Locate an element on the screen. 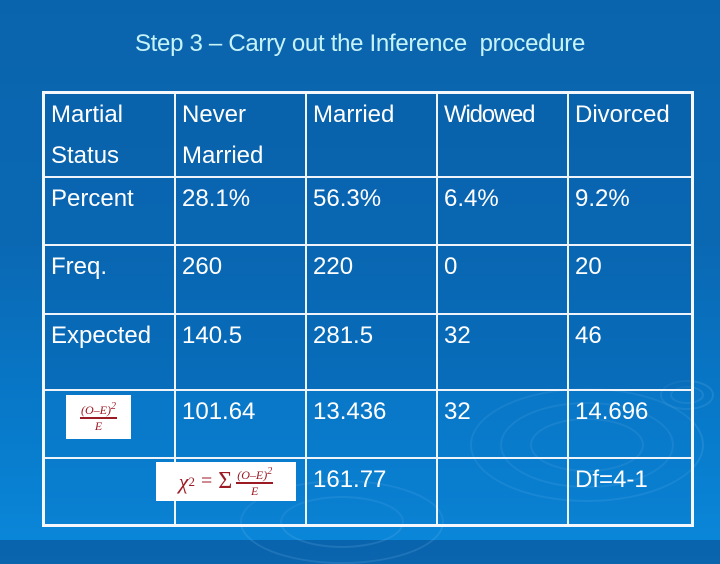 This screenshot has height=564, width=720. header-cell-divorced: Divorced is located at coordinates (630, 134).